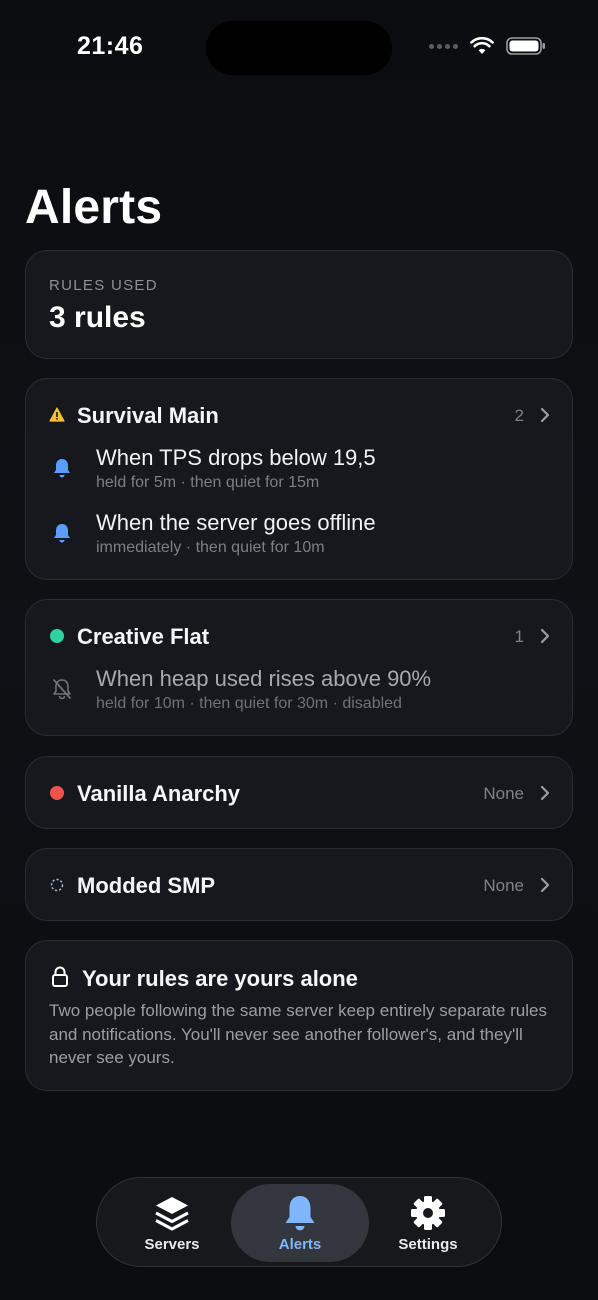 Image resolution: width=598 pixels, height=1300 pixels. What do you see at coordinates (148, 415) in the screenshot?
I see `server-name: Survival Main` at bounding box center [148, 415].